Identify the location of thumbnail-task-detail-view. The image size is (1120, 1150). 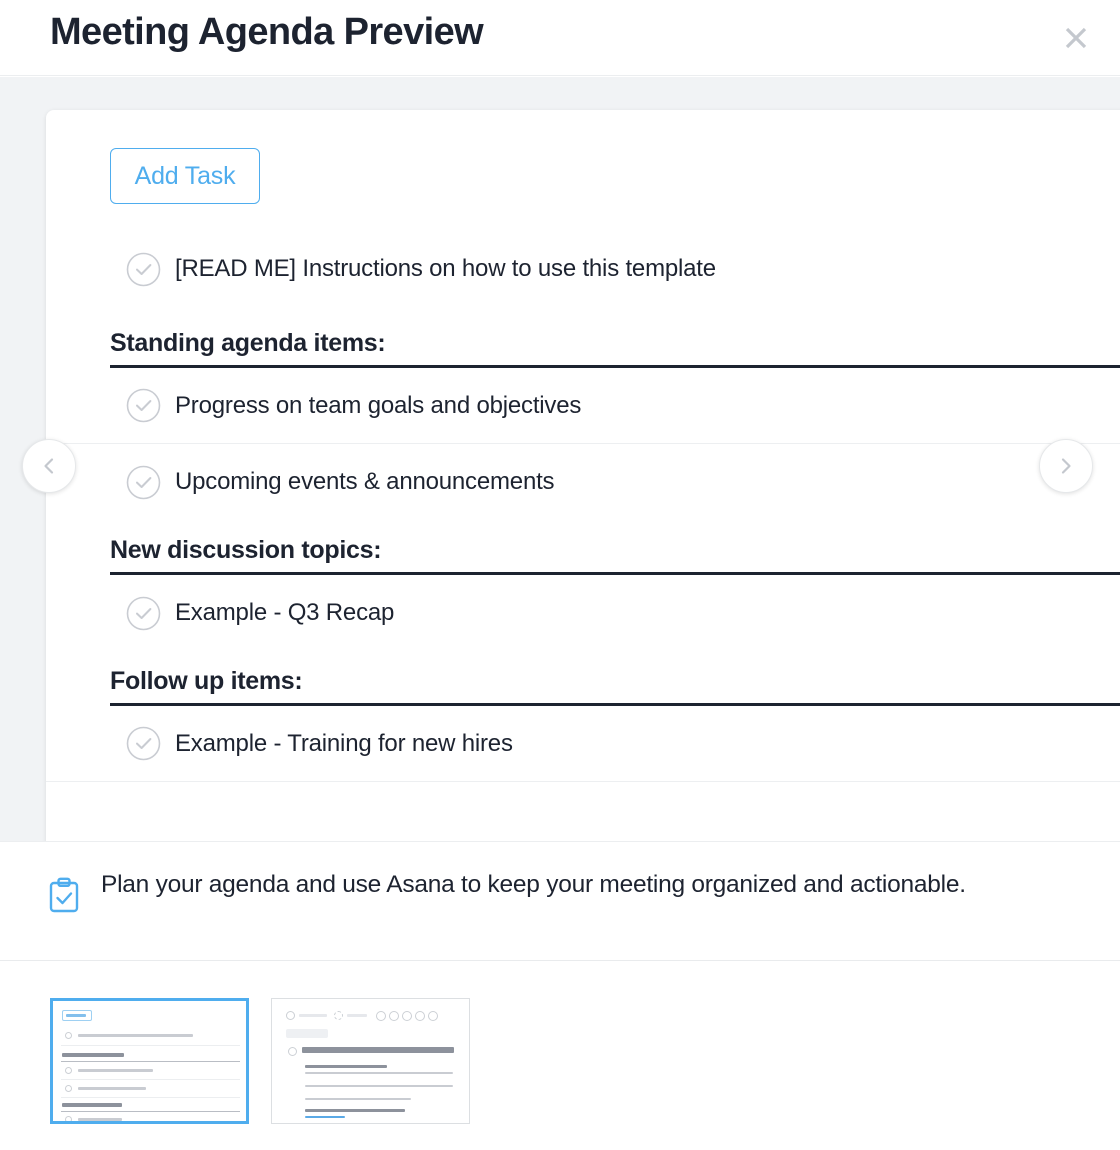
(370, 1061).